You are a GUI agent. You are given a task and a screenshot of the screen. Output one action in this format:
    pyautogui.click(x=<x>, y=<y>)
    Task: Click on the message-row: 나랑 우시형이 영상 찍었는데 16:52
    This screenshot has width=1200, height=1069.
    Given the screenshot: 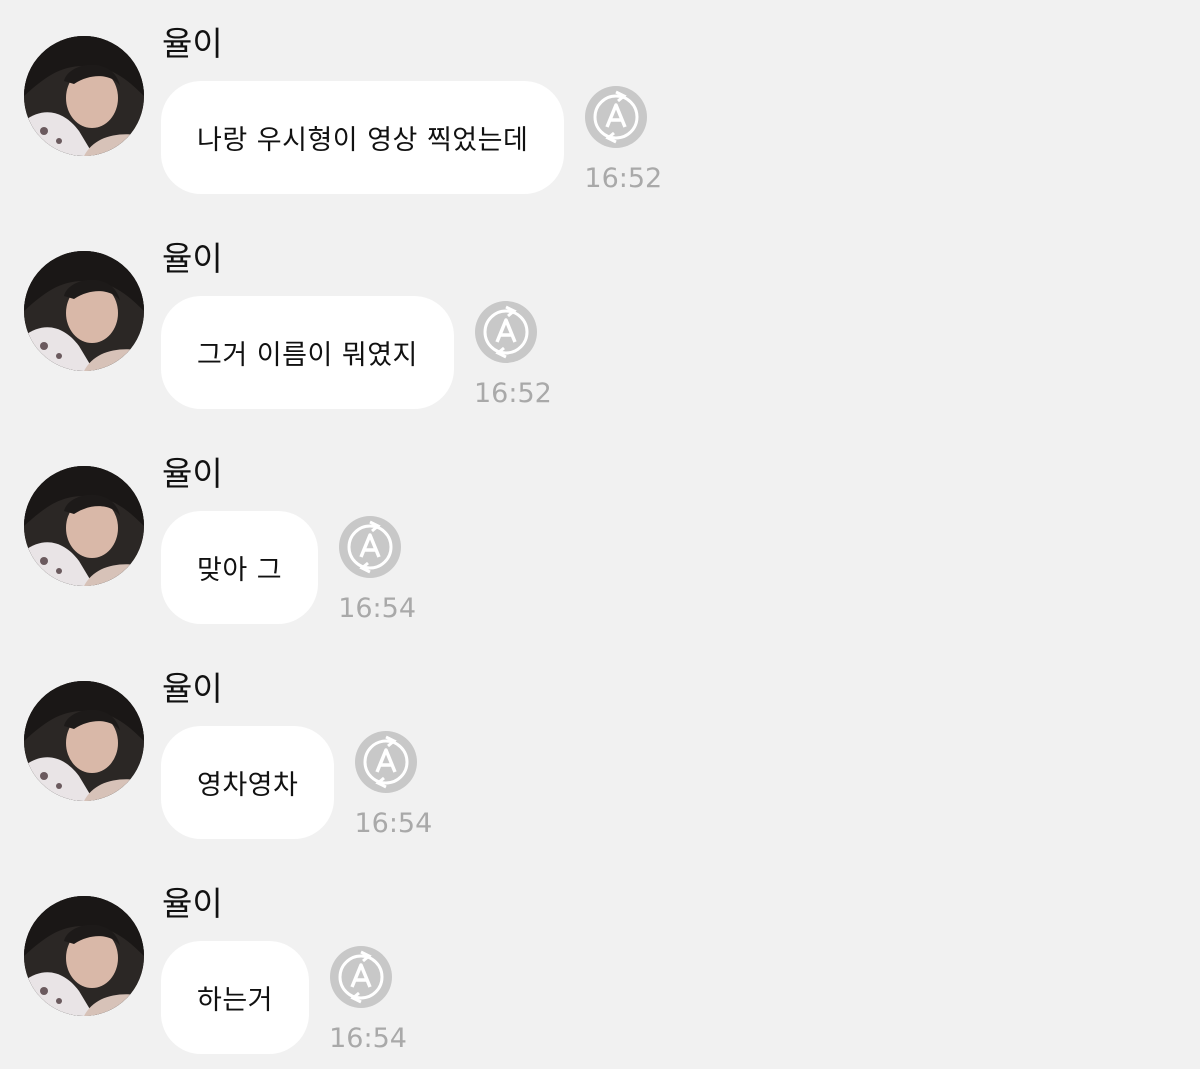 What is the action you would take?
    pyautogui.click(x=412, y=137)
    